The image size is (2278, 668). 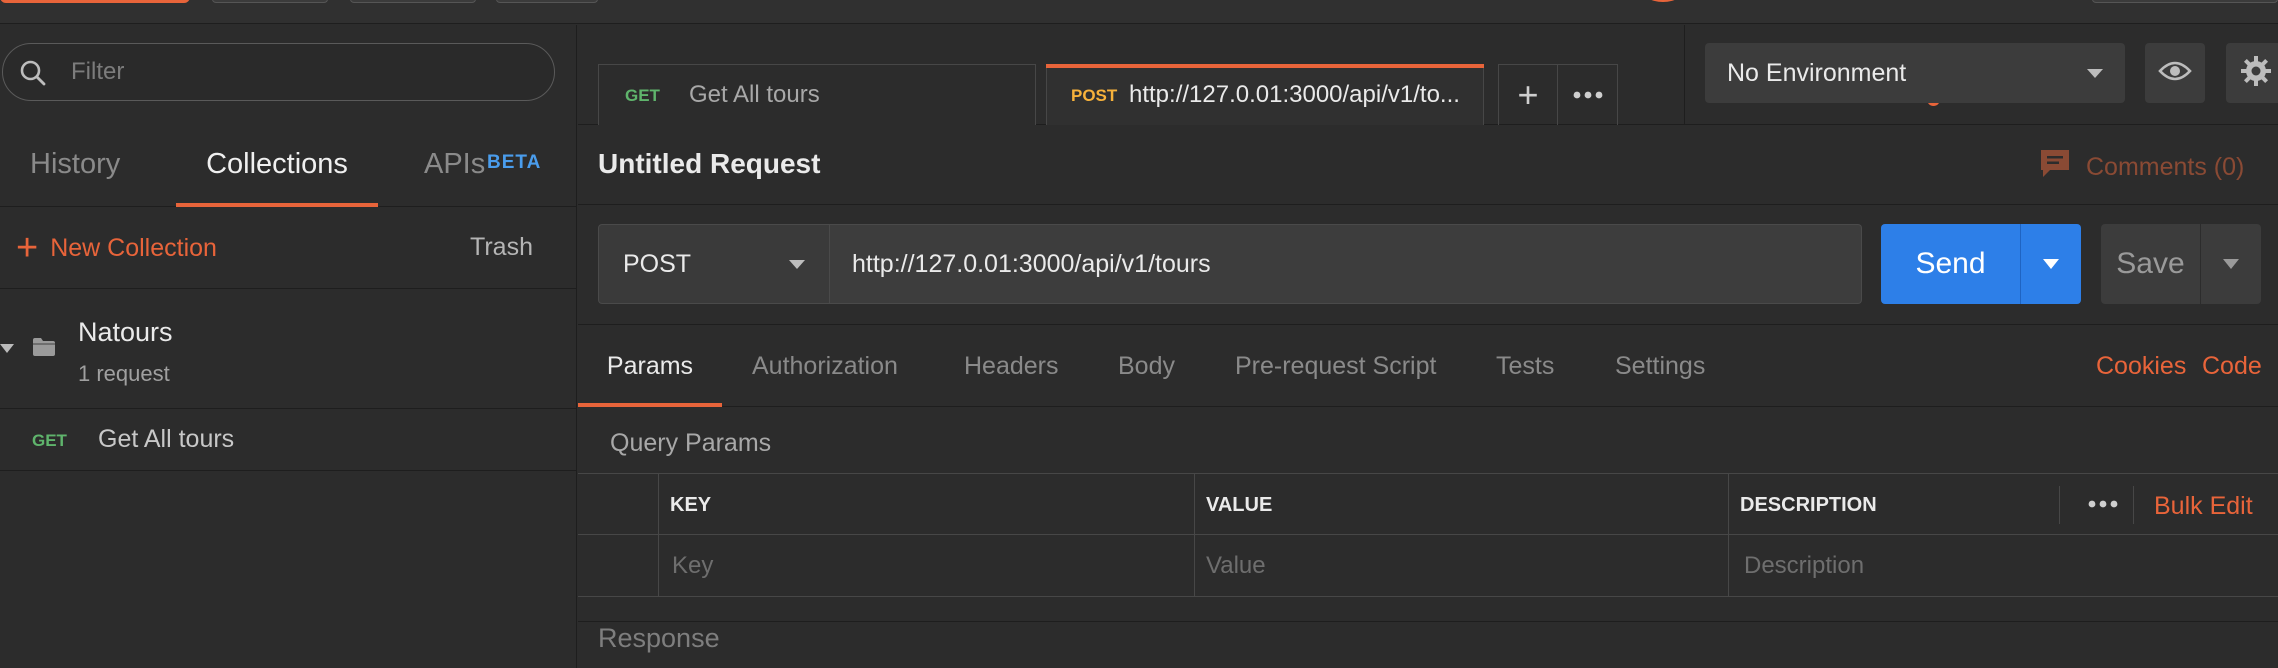 I want to click on filter-box, so click(x=278, y=72).